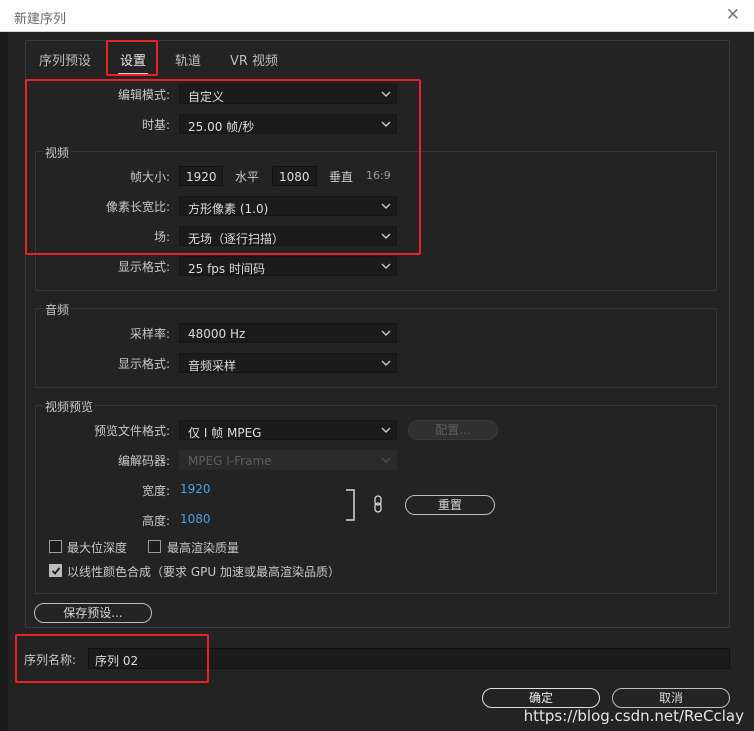  What do you see at coordinates (228, 209) in the screenshot?
I see `pixel-aspect-value: 方形像素 (1.0)` at bounding box center [228, 209].